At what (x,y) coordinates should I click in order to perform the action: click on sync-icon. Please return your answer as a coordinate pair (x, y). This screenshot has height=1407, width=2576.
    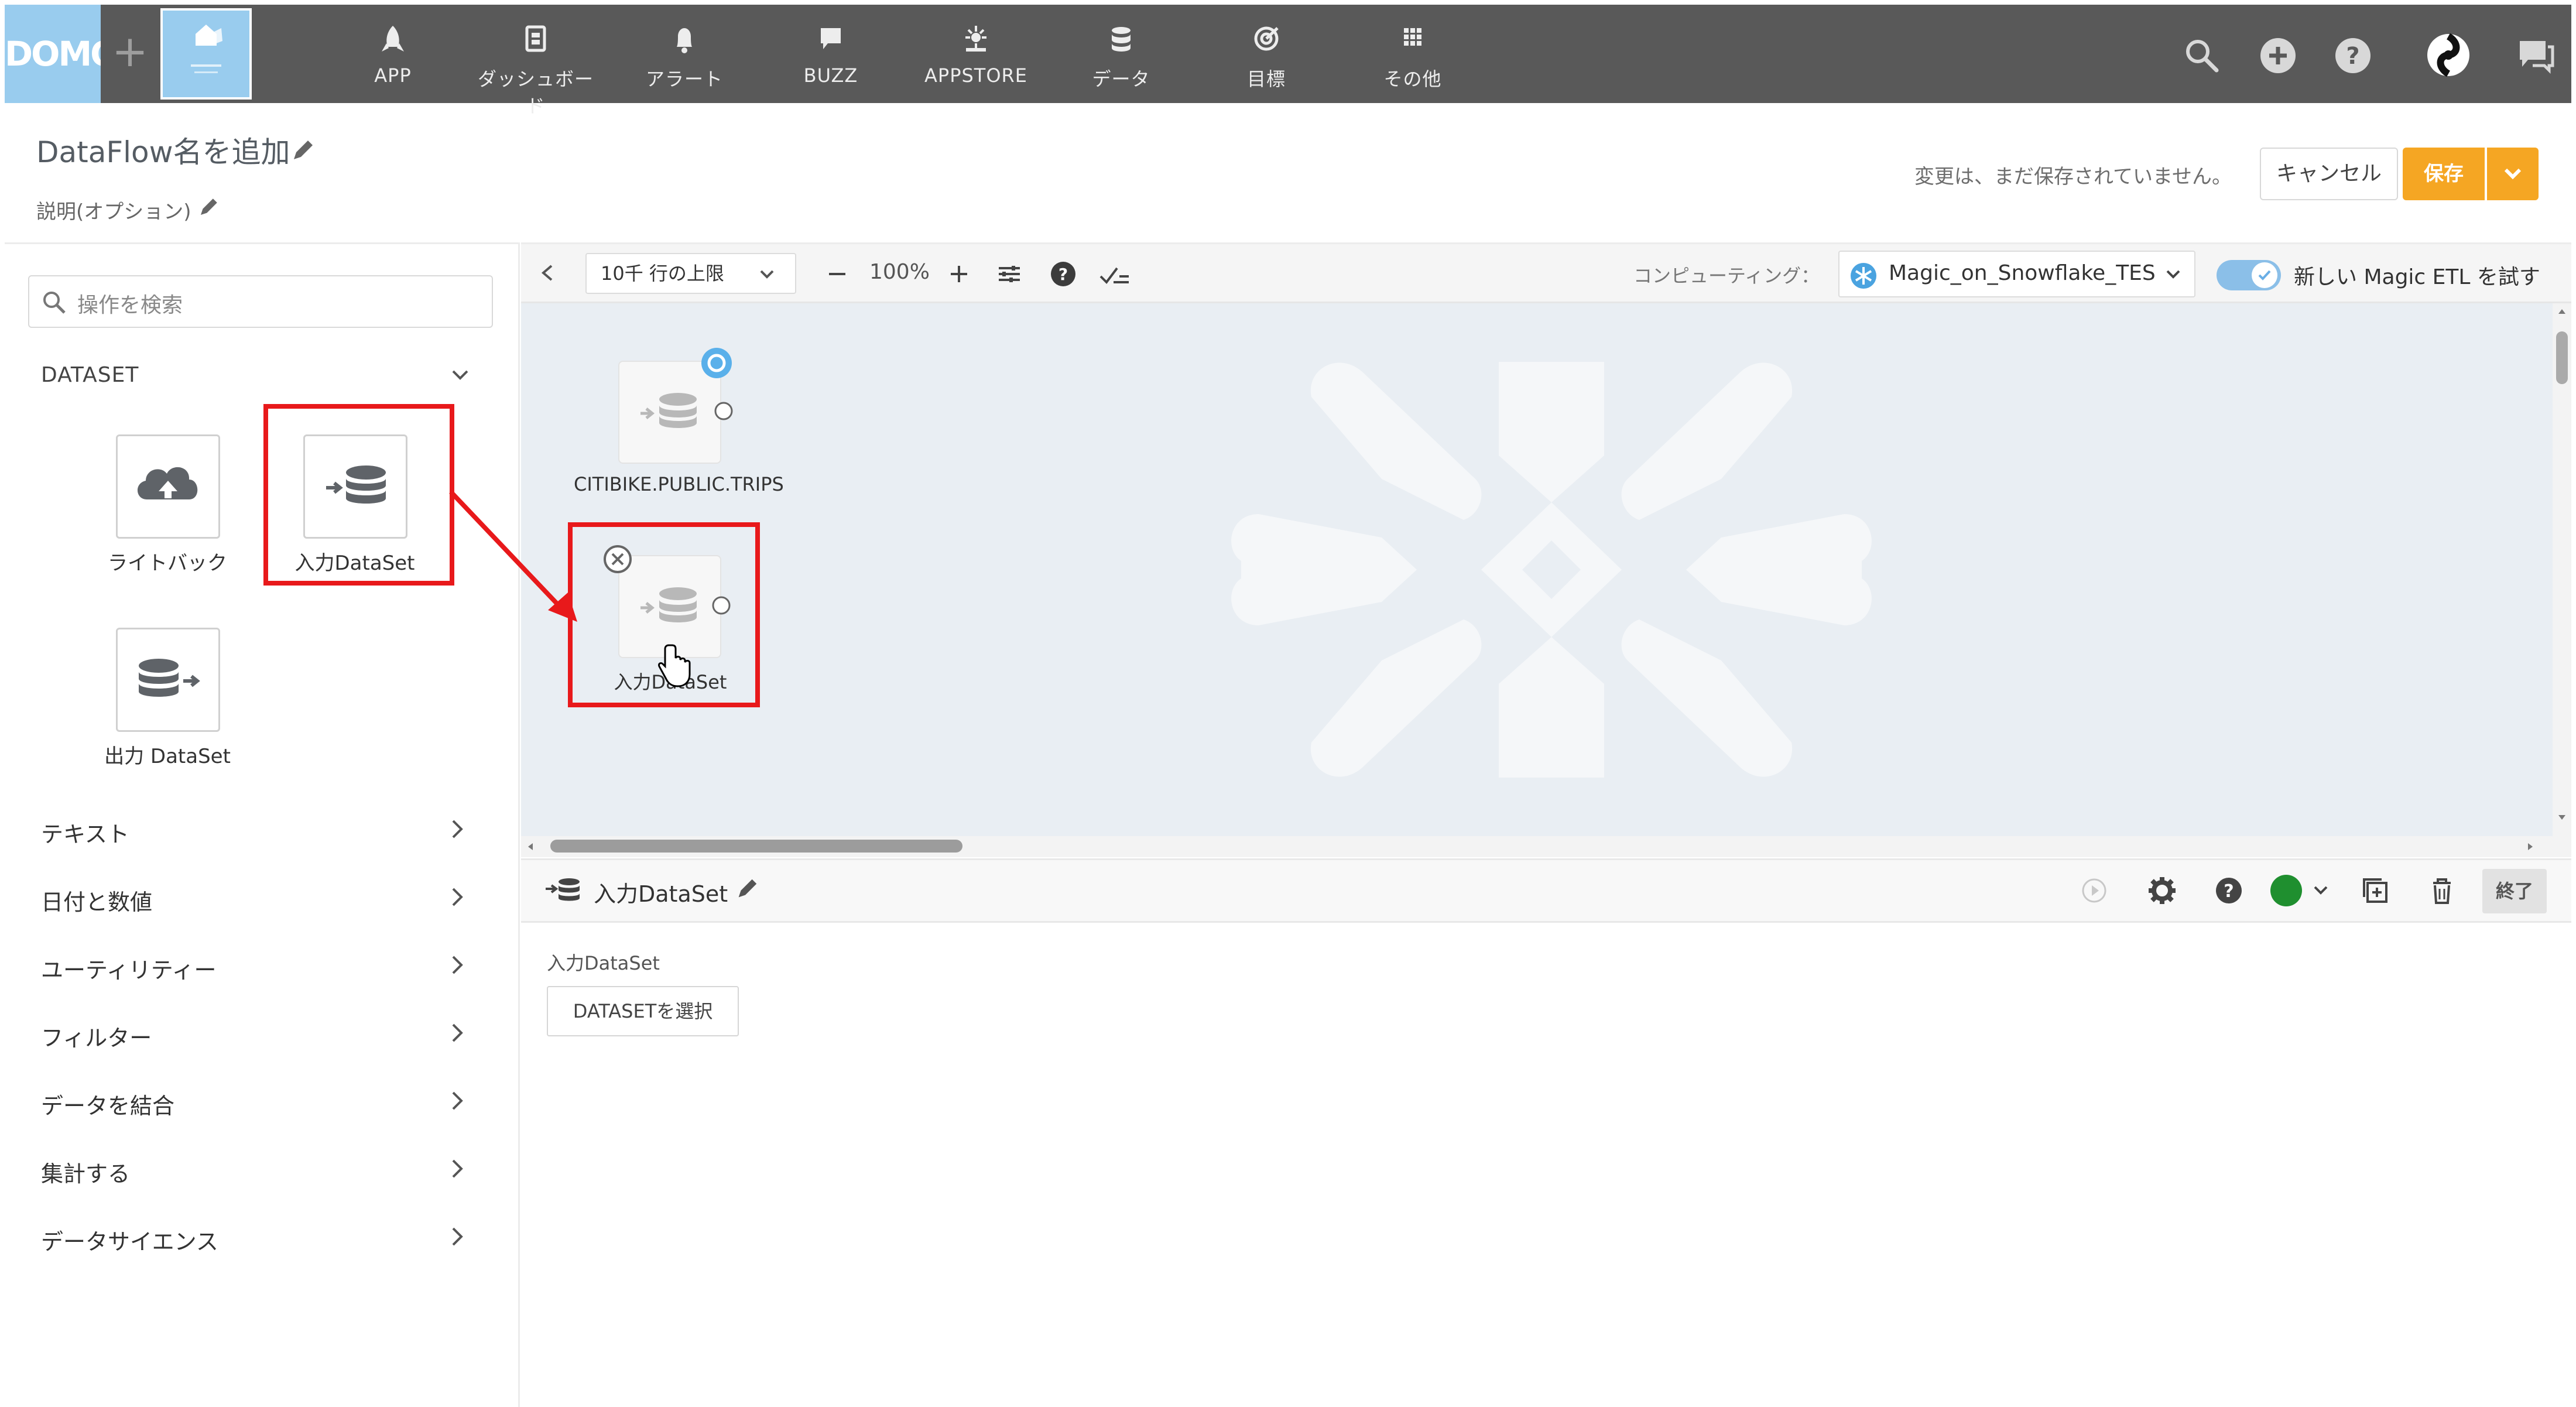
    Looking at the image, I should click on (716, 363).